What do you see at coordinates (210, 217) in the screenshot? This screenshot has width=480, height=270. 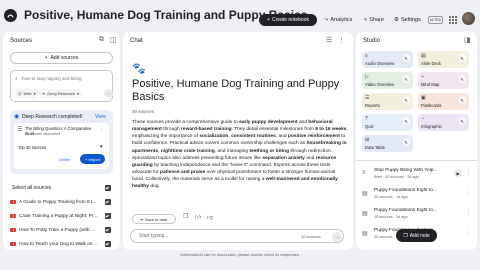 I see `thumbs-down-icon: 👎︎` at bounding box center [210, 217].